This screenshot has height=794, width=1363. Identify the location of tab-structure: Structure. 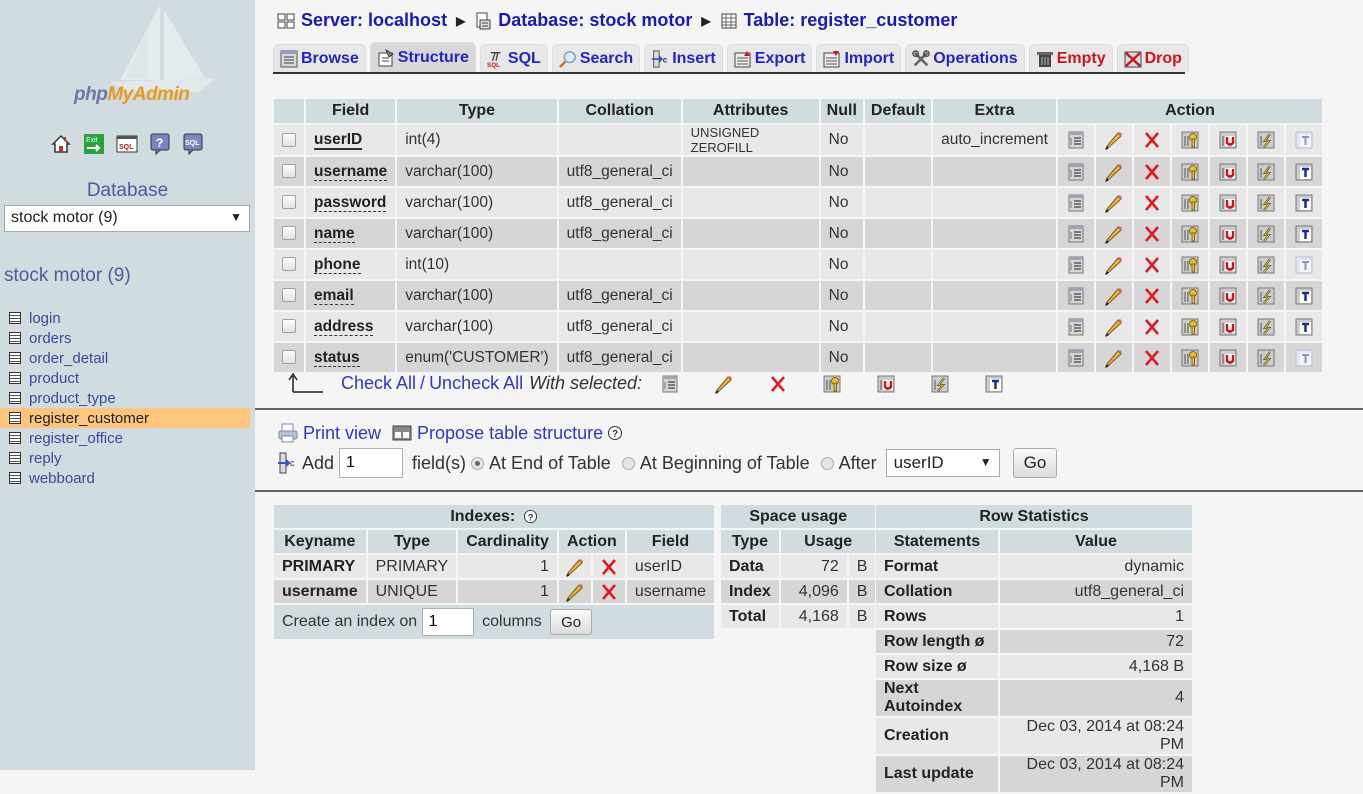
(422, 57).